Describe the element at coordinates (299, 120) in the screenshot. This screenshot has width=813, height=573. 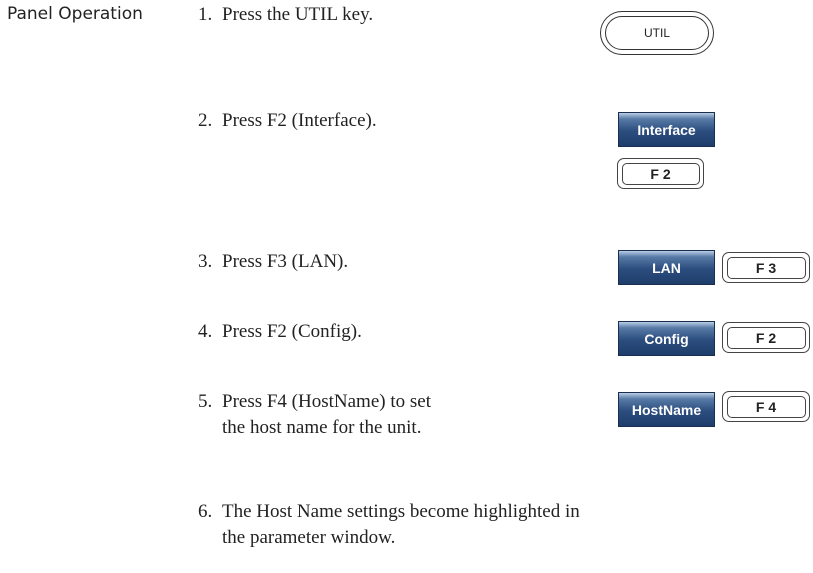
I see `step-text: Press F2 (Interface).` at that location.